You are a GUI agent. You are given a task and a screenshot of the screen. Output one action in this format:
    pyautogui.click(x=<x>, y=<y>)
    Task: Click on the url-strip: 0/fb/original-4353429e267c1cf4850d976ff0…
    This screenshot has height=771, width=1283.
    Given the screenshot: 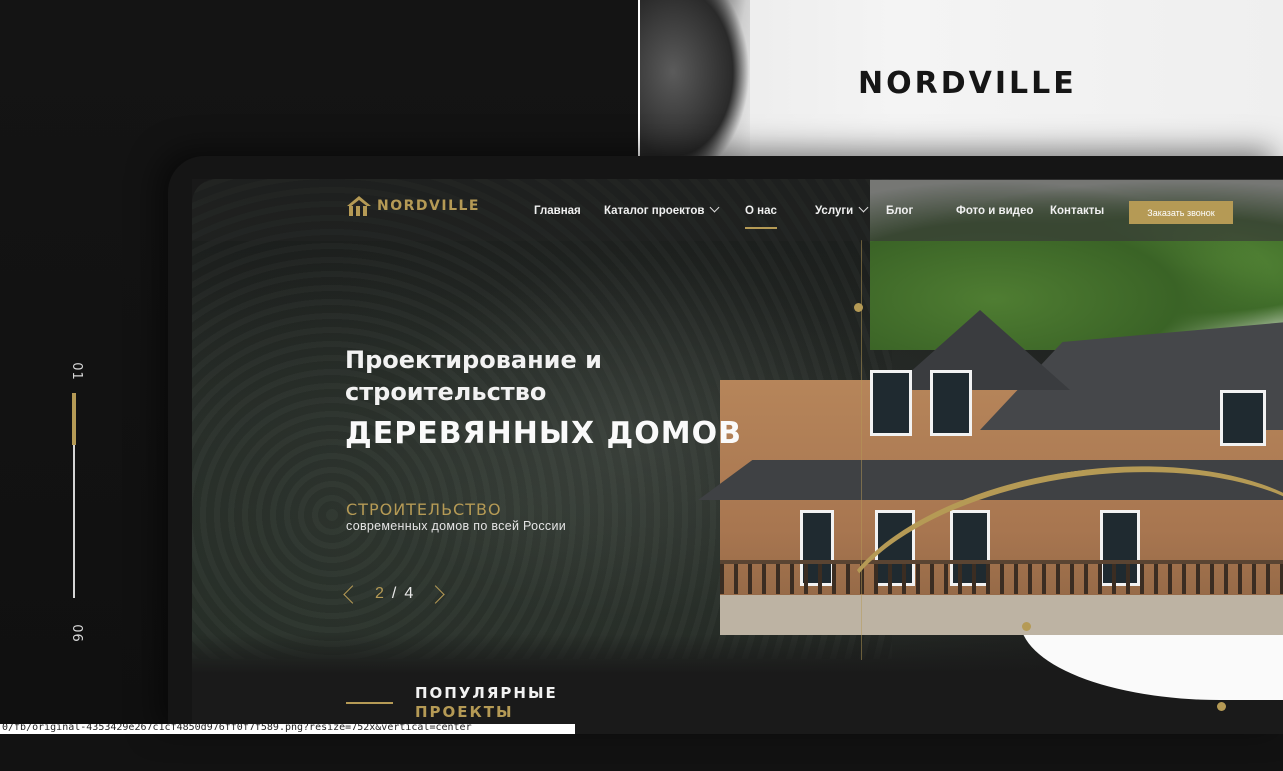 What is the action you would take?
    pyautogui.click(x=287, y=729)
    